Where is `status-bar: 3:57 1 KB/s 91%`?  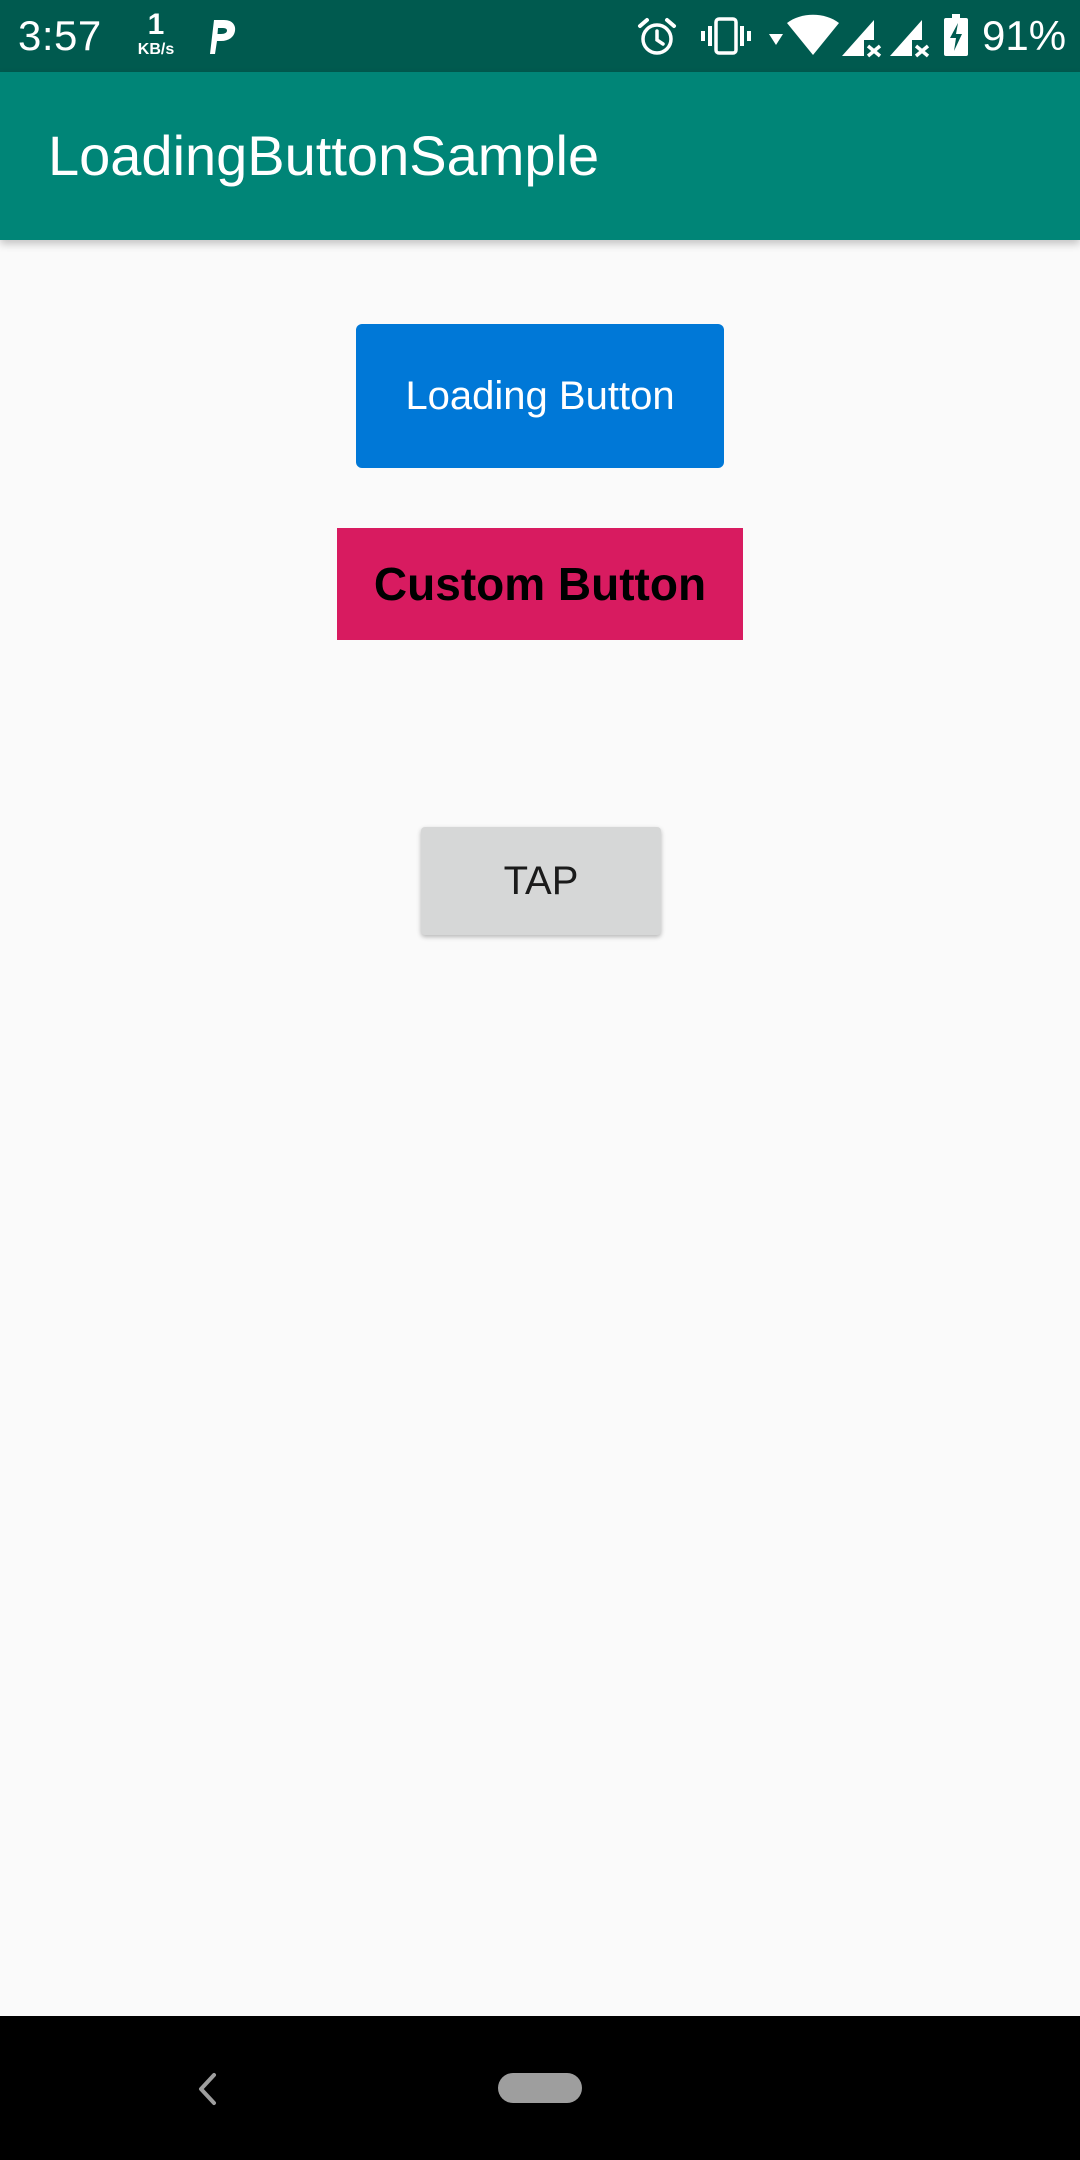 status-bar: 3:57 1 KB/s 91% is located at coordinates (540, 36).